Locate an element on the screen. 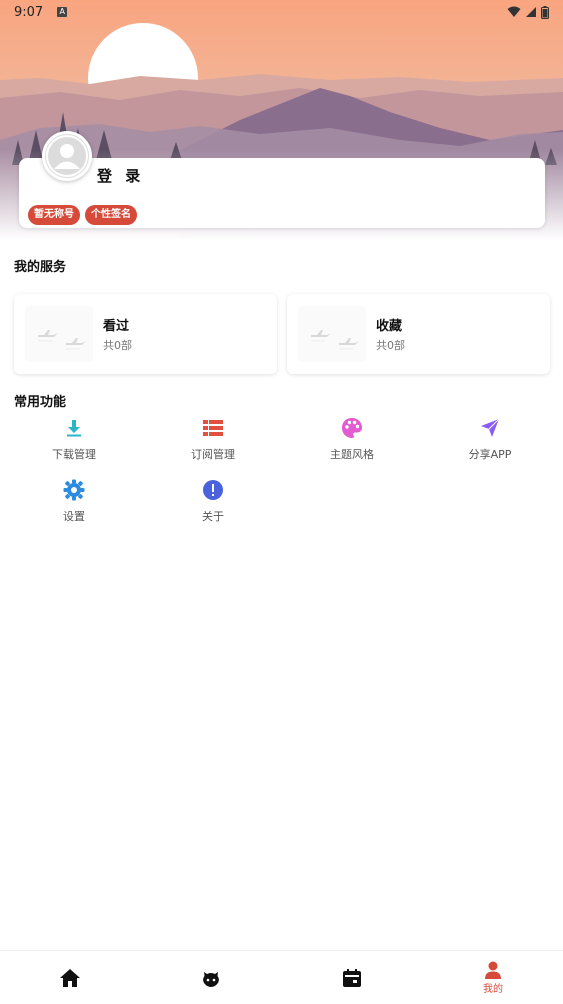  notification-a-icon: A is located at coordinates (62, 12).